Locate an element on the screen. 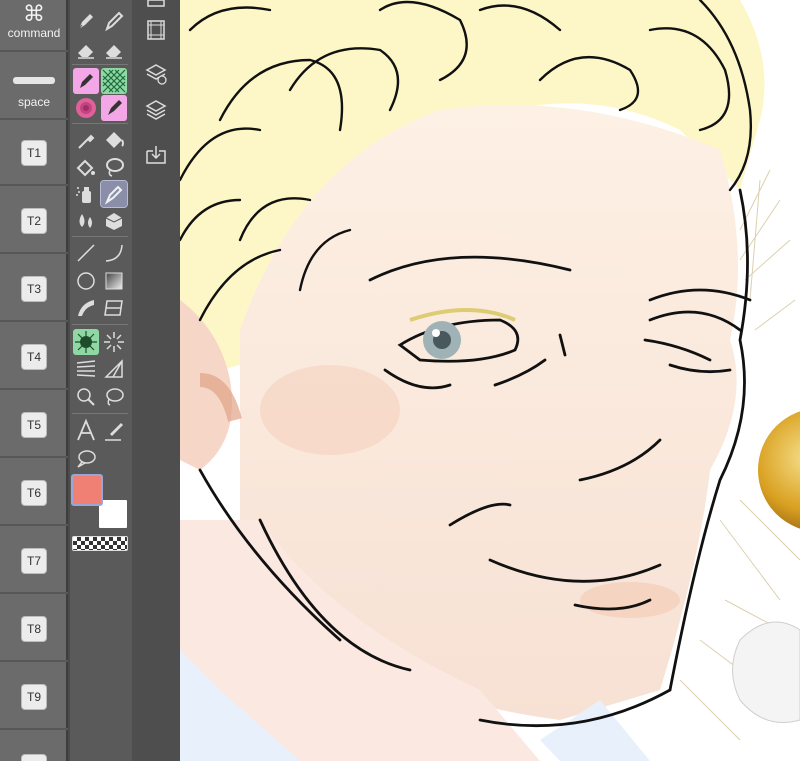  shortcut-t9-button: T9 is located at coordinates (34, 697).